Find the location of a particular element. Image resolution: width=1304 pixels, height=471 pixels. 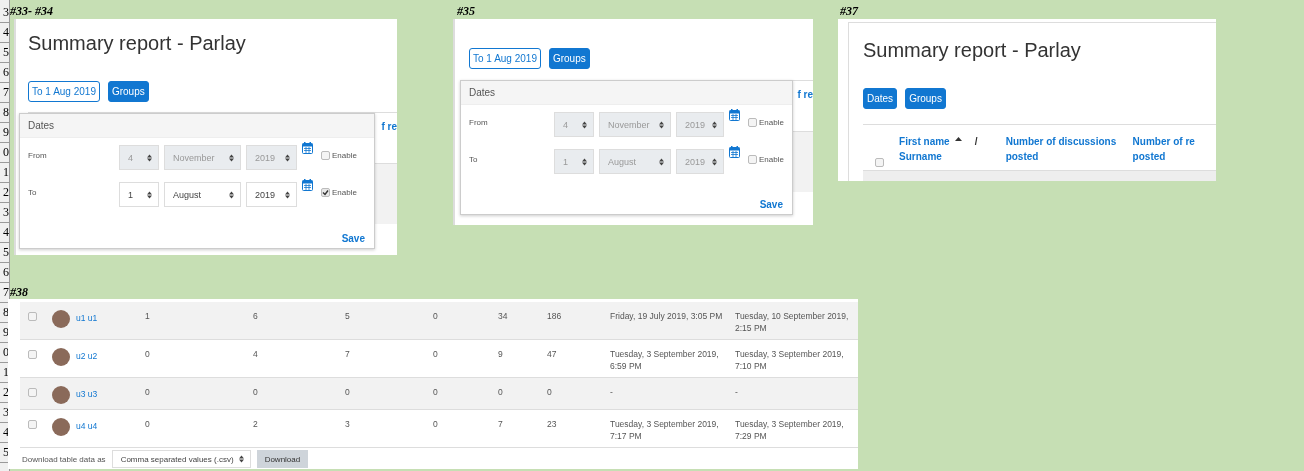

column-header: posted is located at coordinates (1174, 156).